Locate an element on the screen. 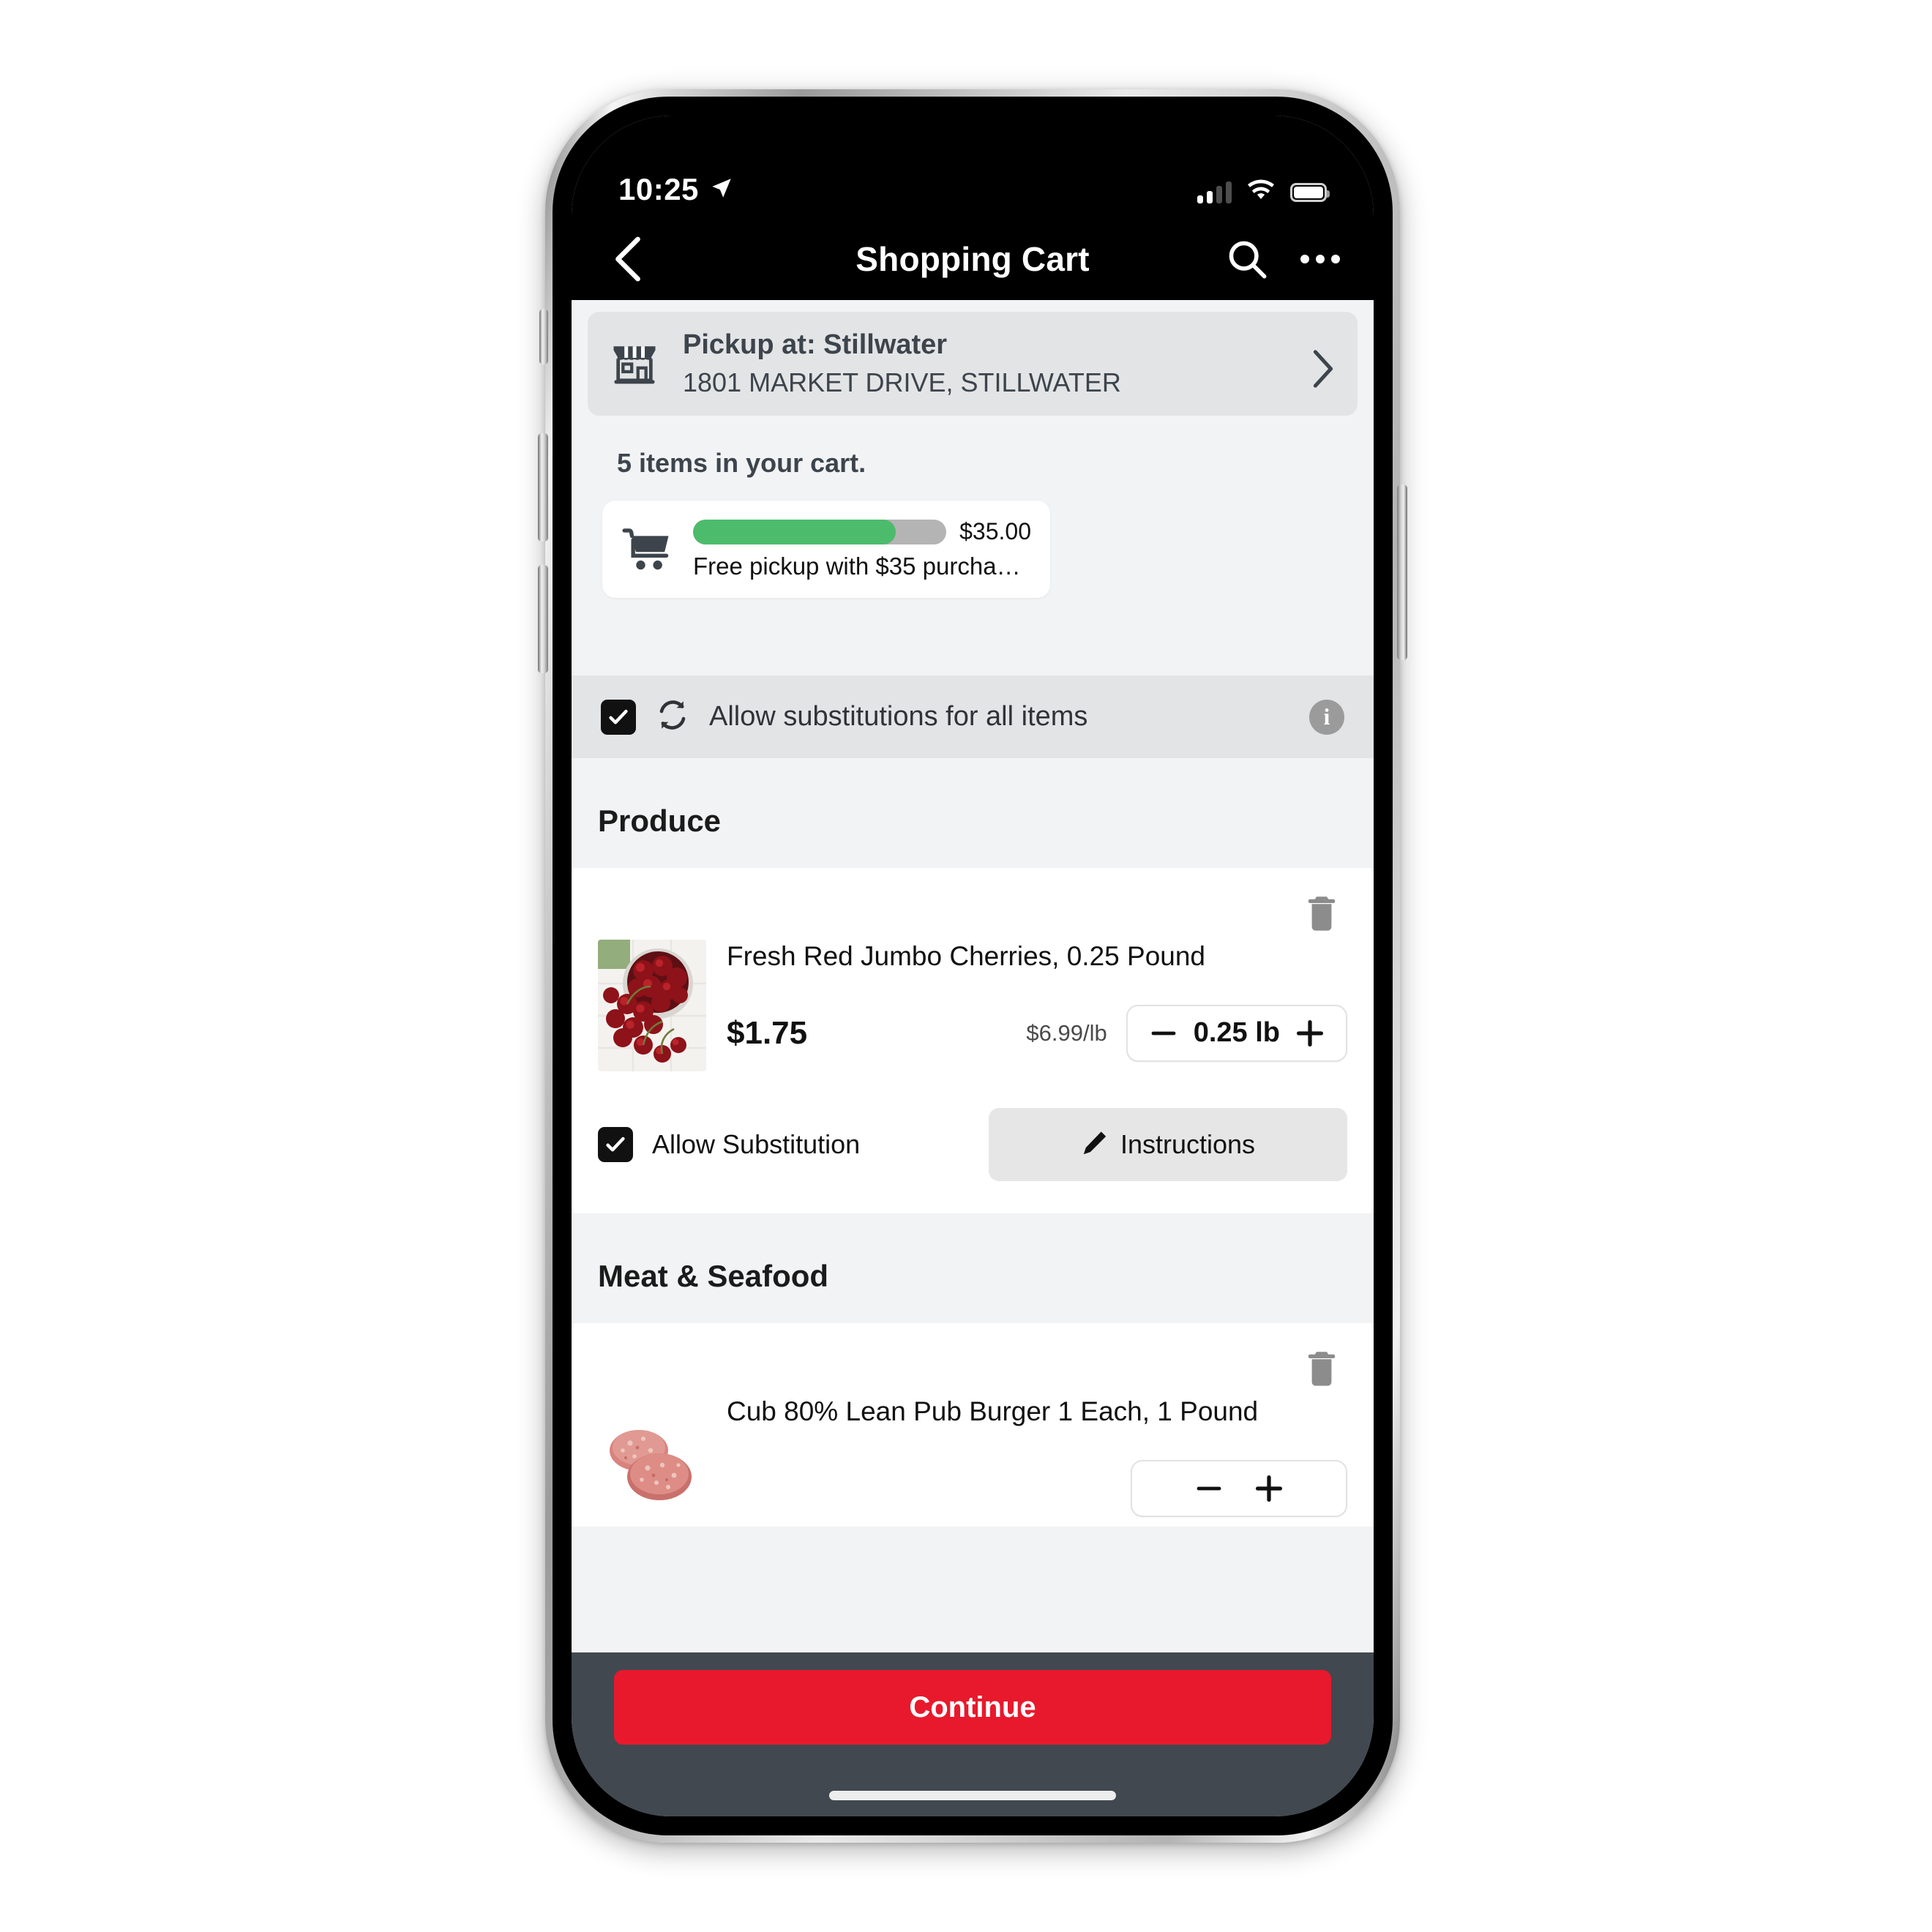 The width and height of the screenshot is (1932, 1932). cellular-signal-icon is located at coordinates (1214, 192).